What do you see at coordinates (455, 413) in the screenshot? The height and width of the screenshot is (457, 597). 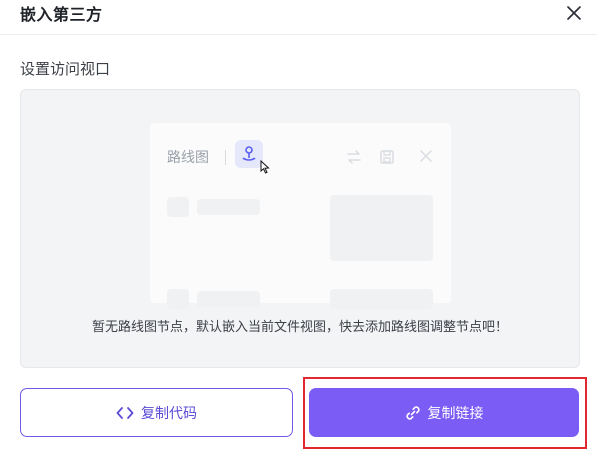 I see `copy-link-label: 复制链接` at bounding box center [455, 413].